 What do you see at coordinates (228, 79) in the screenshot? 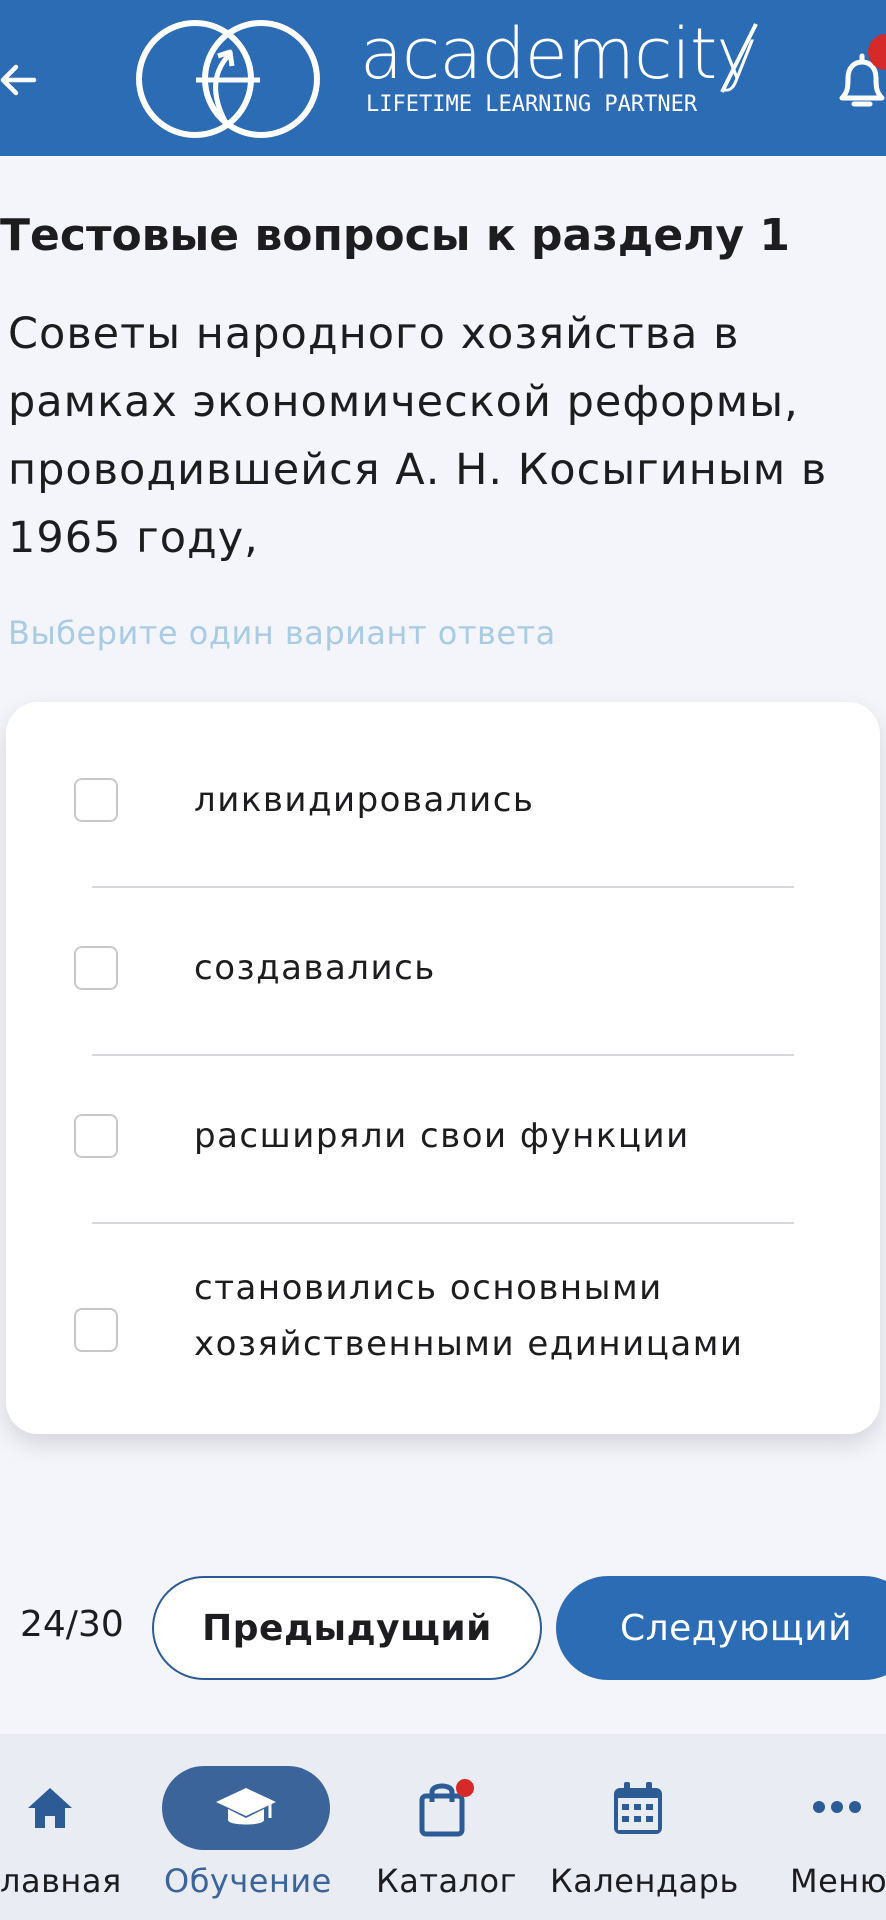
I see `logo-icon` at bounding box center [228, 79].